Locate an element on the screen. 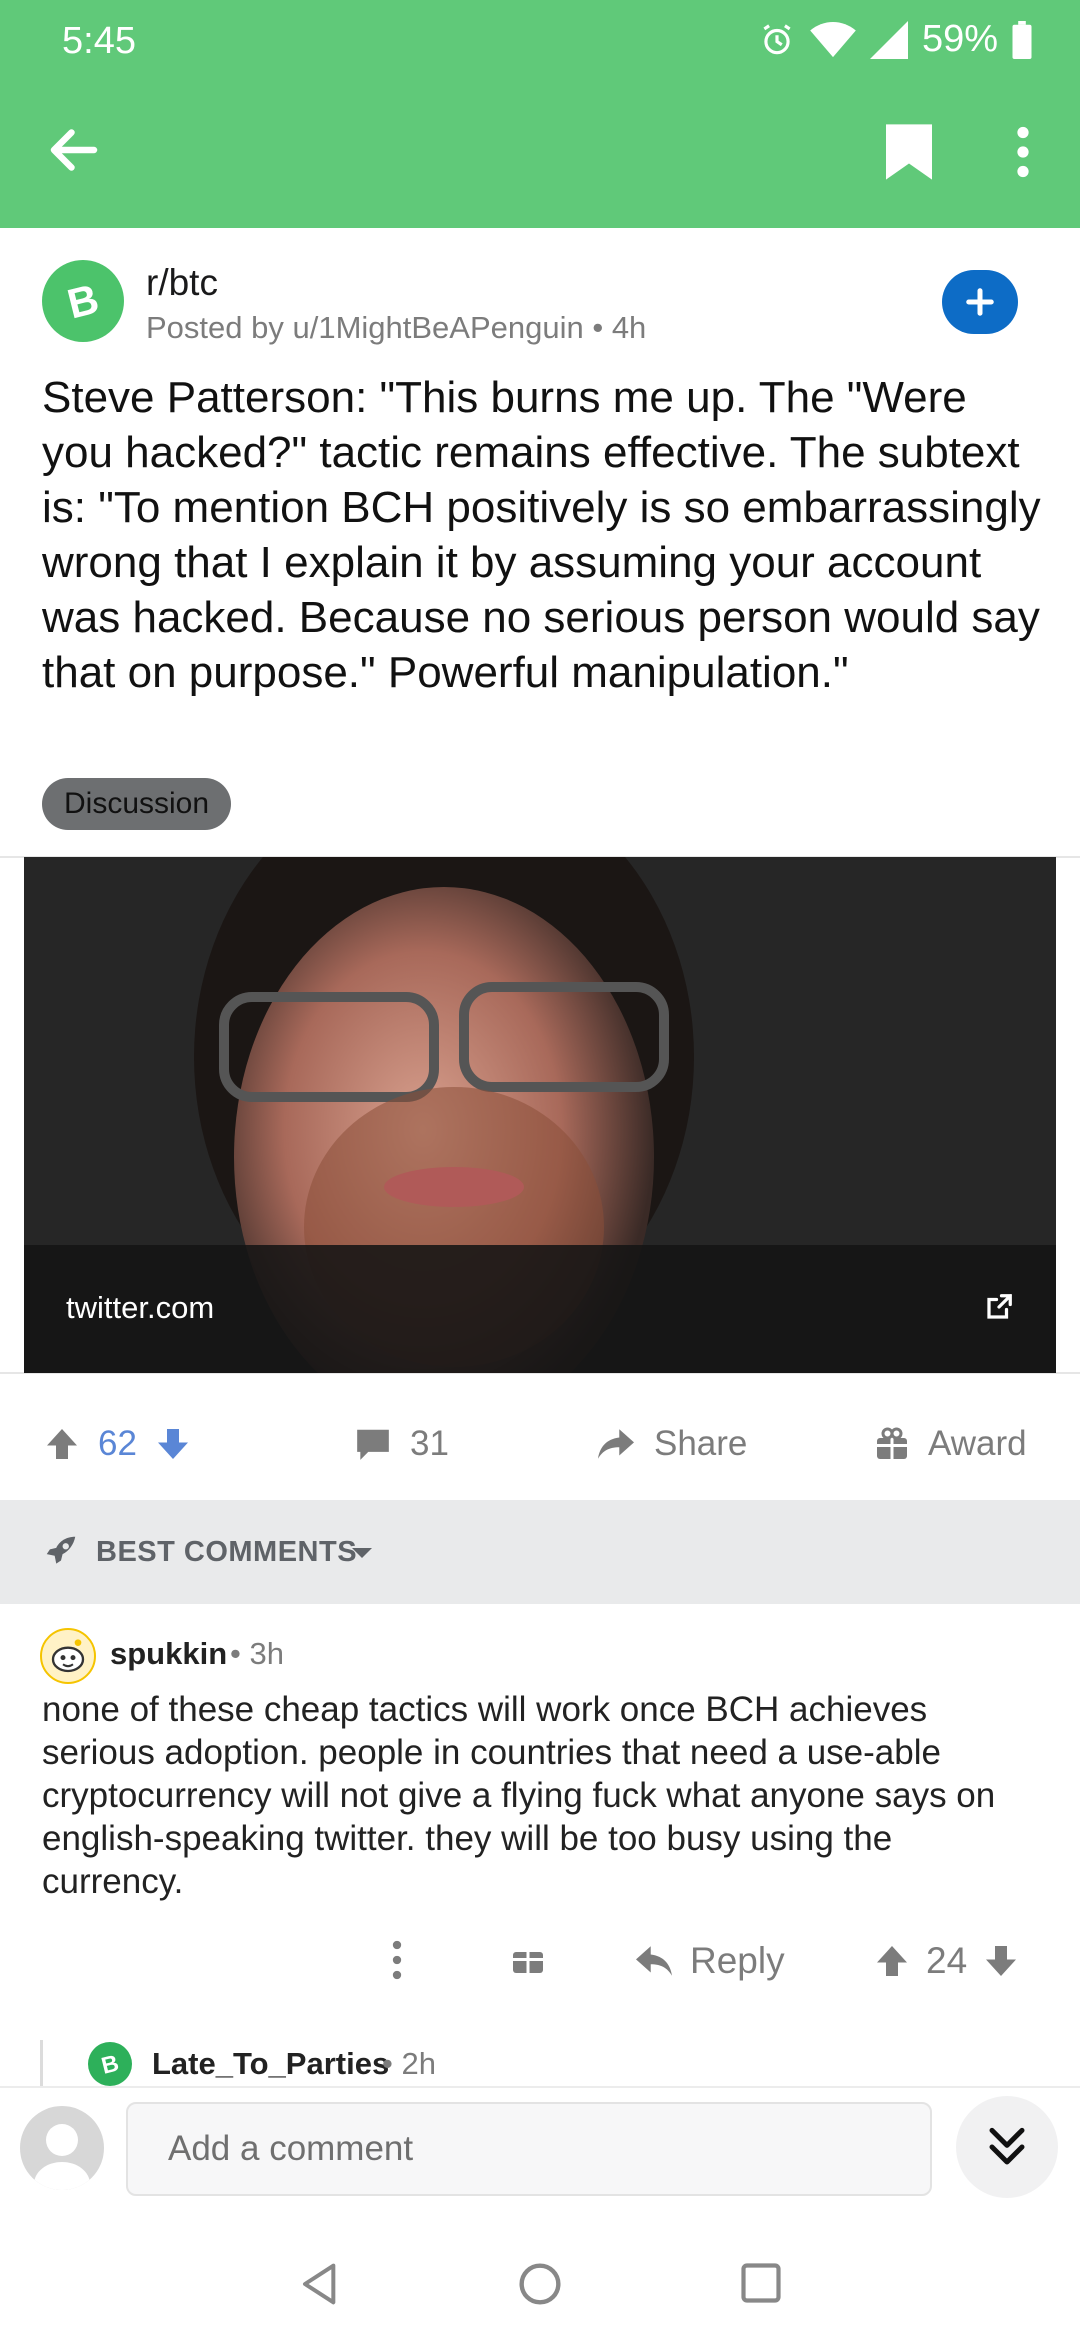 The image size is (1080, 2340). comment-meta: • 3h is located at coordinates (257, 1653).